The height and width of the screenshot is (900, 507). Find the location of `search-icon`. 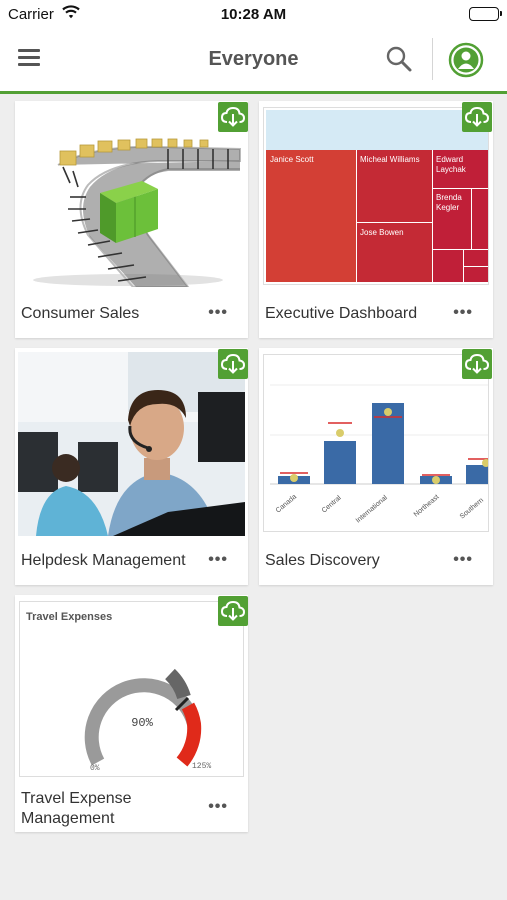

search-icon is located at coordinates (399, 59).